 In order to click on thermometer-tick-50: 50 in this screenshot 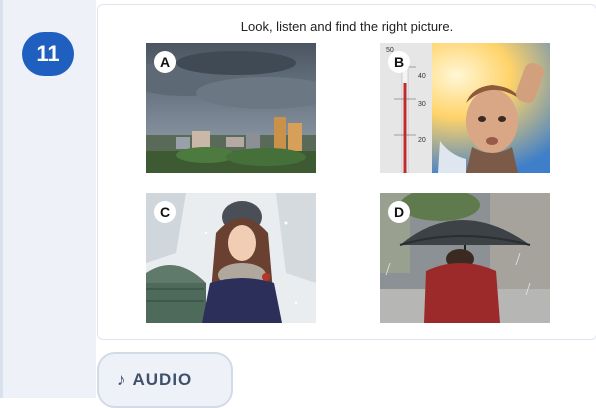, I will do `click(390, 50)`.